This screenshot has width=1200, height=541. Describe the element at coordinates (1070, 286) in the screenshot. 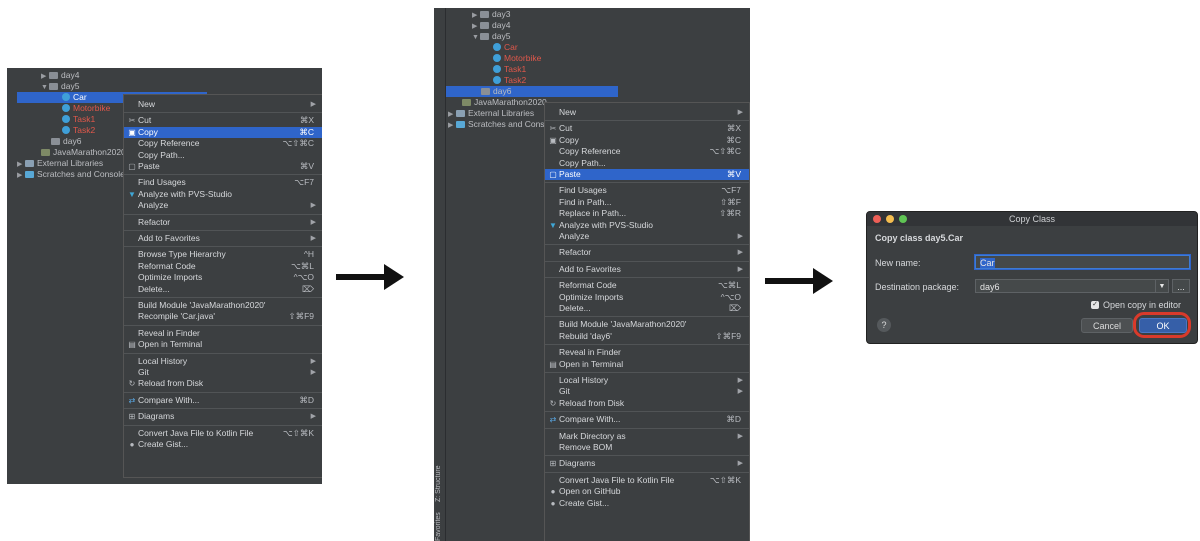

I see `destination-package-combo: day6` at that location.